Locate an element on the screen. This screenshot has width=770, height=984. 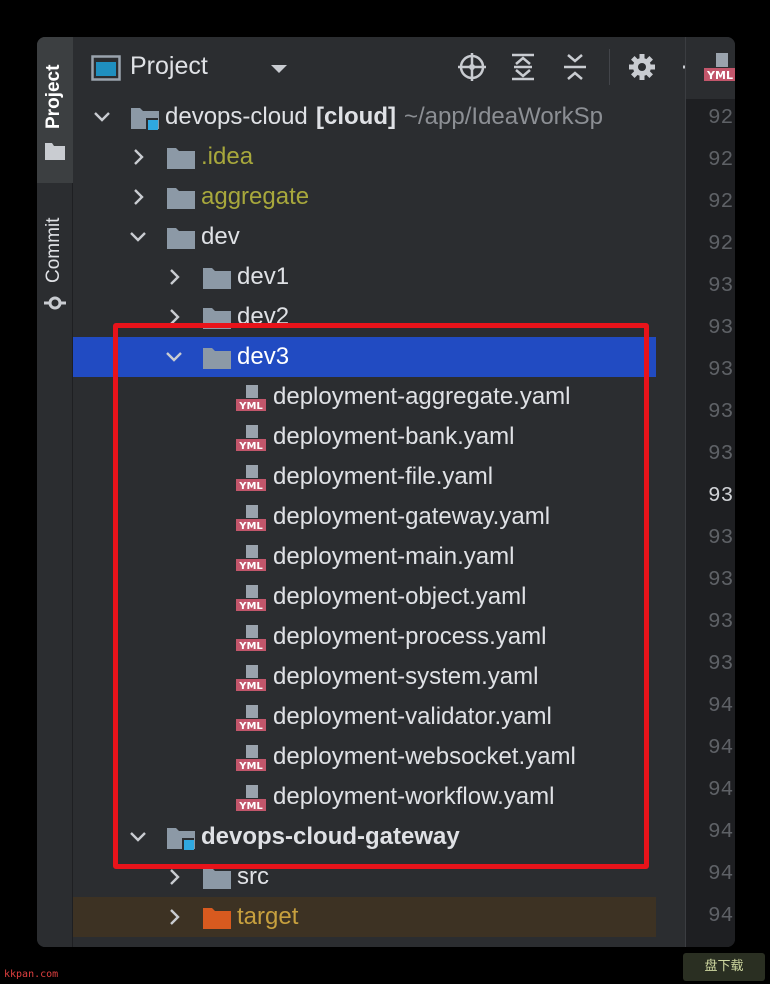
tree-folder-row: .idea is located at coordinates (364, 157).